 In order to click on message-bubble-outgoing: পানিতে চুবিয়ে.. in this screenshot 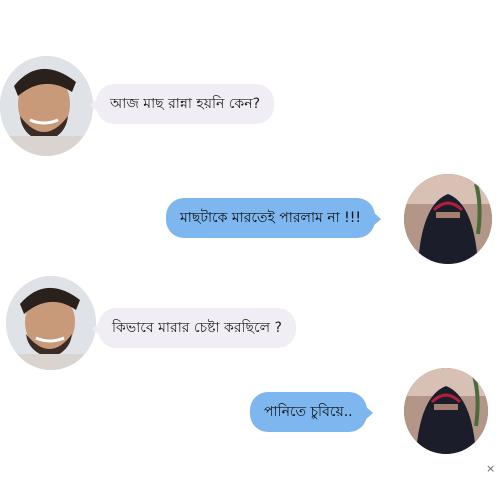, I will do `click(311, 412)`.